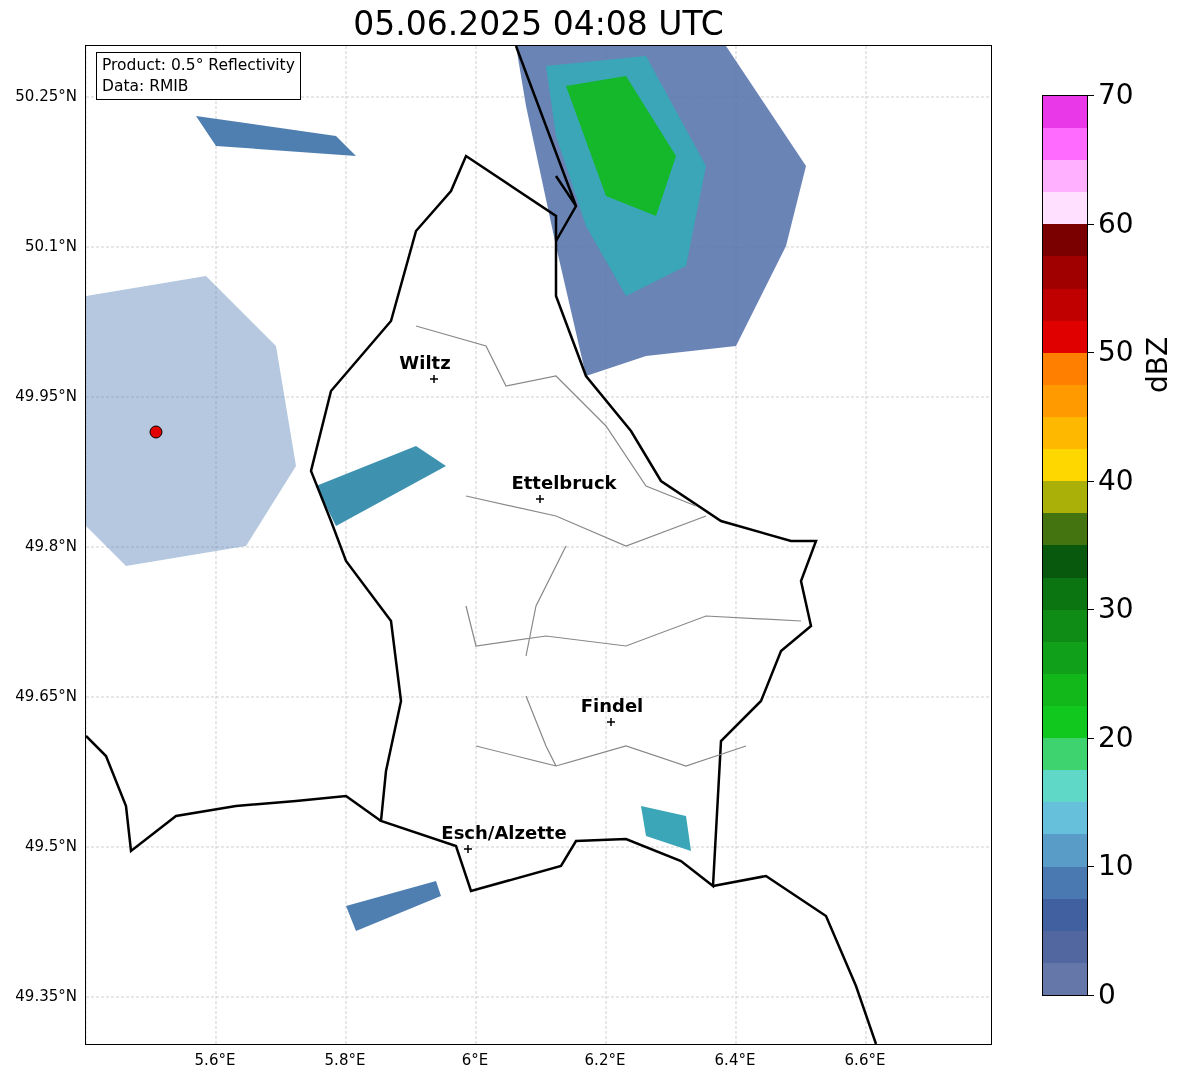 This screenshot has width=1184, height=1081. Describe the element at coordinates (1158, 365) in the screenshot. I see `colorbar-label: dBZ` at that location.